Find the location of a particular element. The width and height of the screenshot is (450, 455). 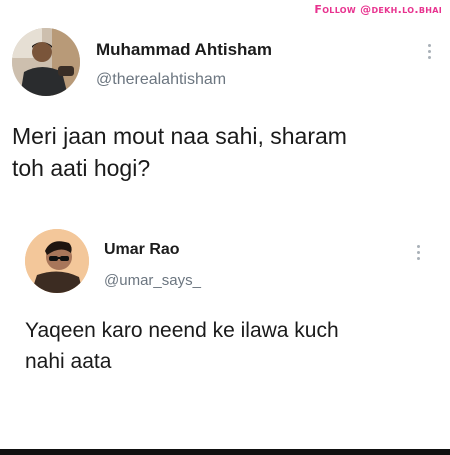

tweet-text-line: toh aati hogi? is located at coordinates (81, 168).